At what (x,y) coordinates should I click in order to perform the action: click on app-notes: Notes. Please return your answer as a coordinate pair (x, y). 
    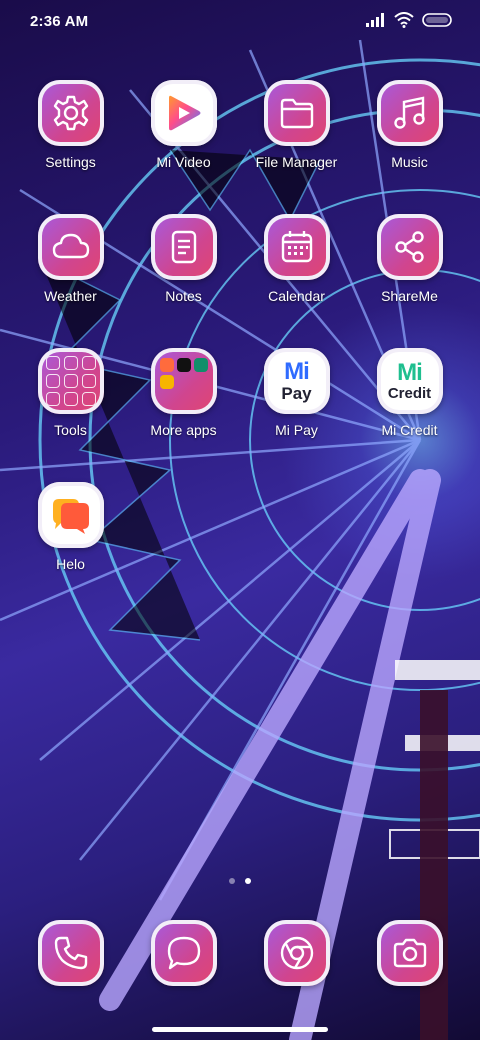
    Looking at the image, I should click on (183, 259).